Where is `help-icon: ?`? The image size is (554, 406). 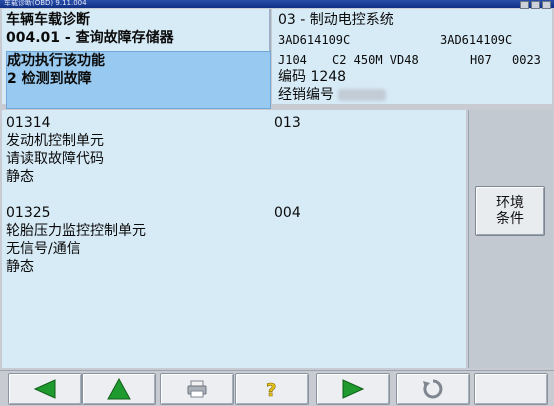 help-icon: ? is located at coordinates (271, 389).